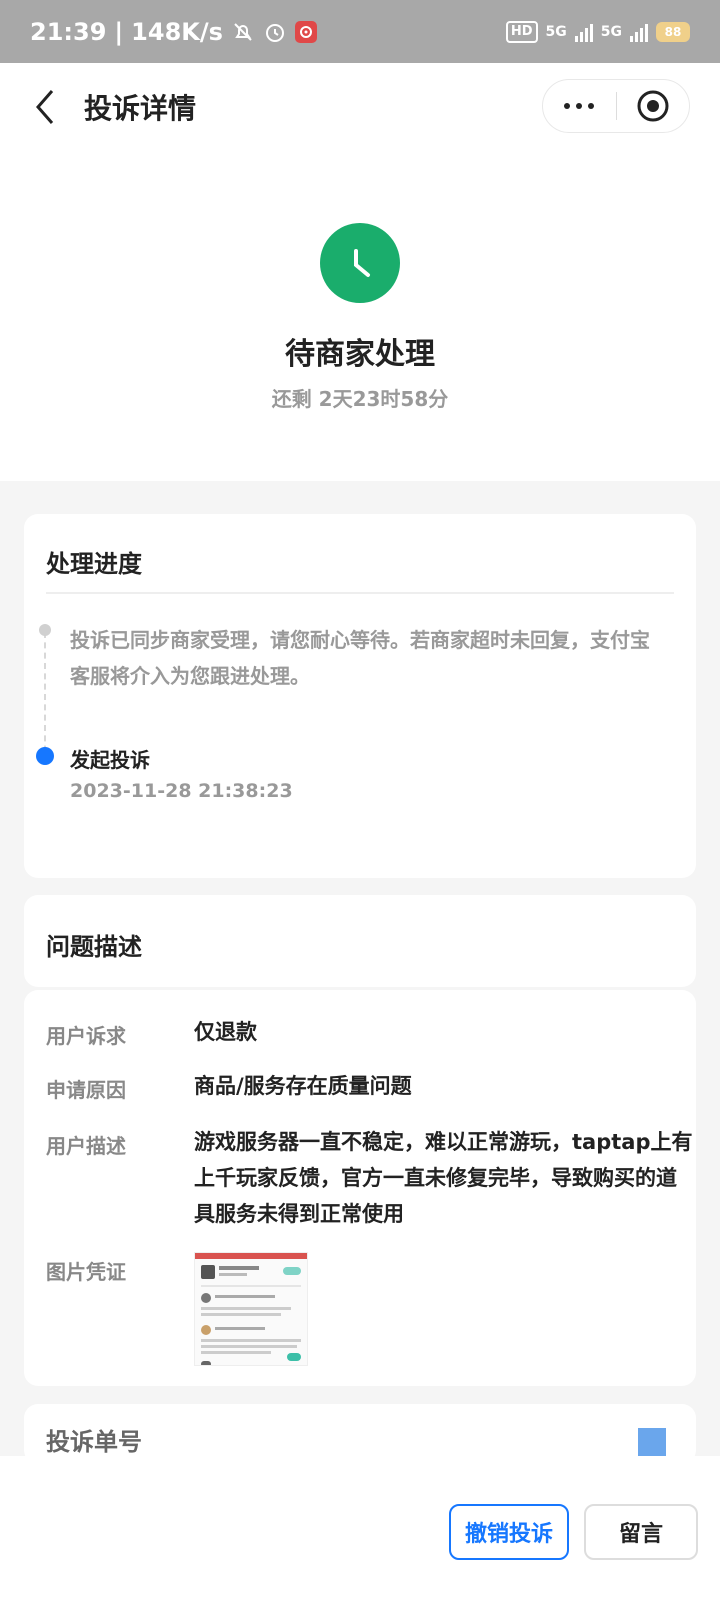  I want to click on clock: 21:39, so click(68, 31).